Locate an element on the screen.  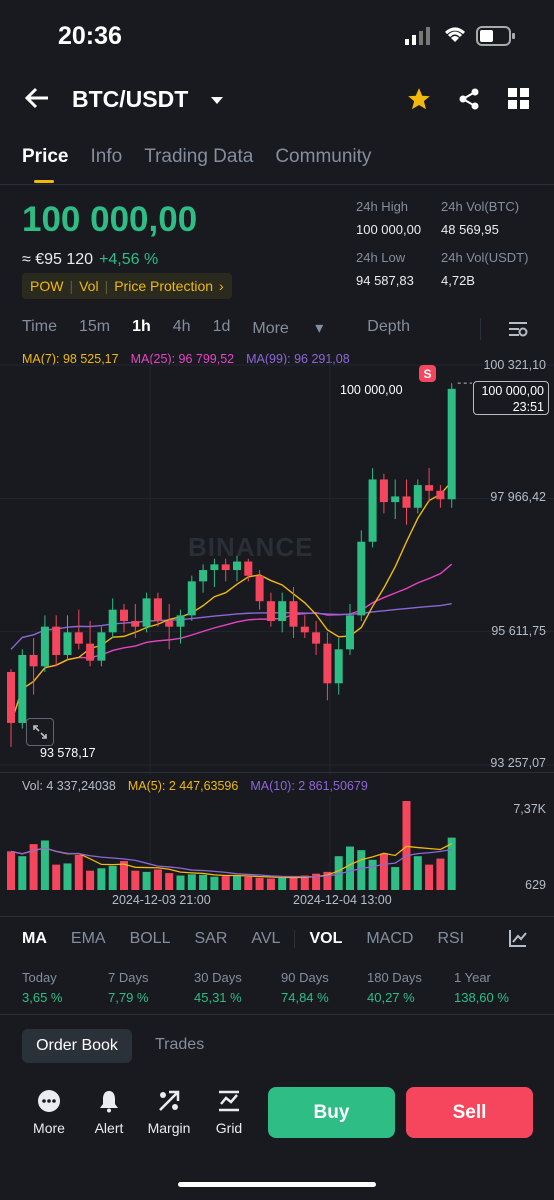
tab-community: Community is located at coordinates (323, 157).